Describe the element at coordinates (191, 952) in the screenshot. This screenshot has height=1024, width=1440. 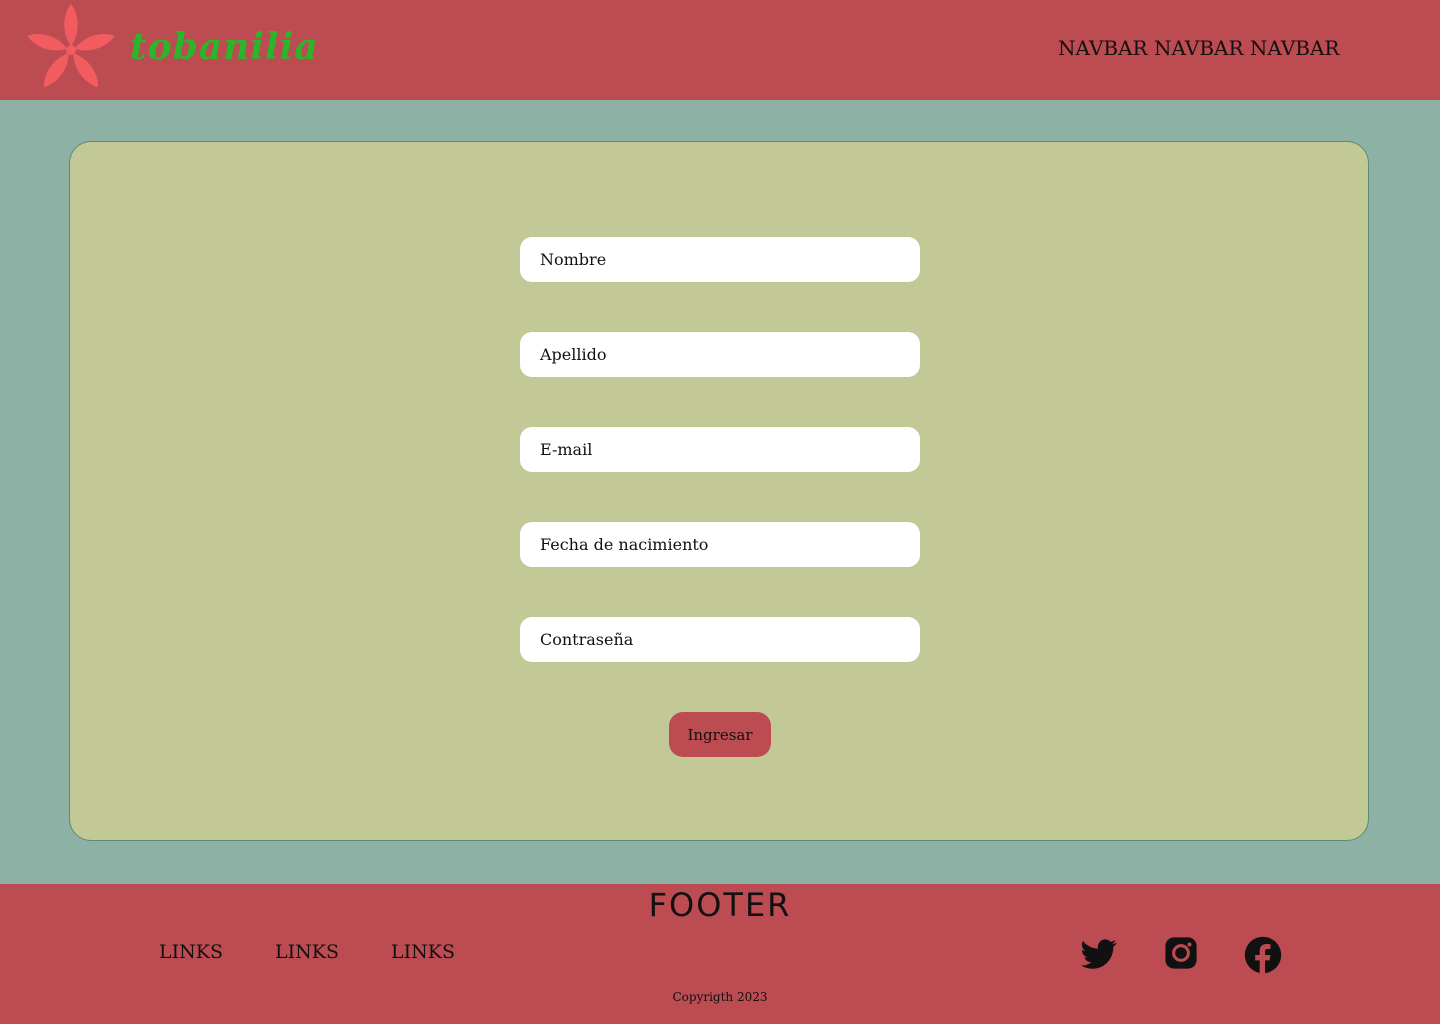
I see `footer-link-1: LINKS` at that location.